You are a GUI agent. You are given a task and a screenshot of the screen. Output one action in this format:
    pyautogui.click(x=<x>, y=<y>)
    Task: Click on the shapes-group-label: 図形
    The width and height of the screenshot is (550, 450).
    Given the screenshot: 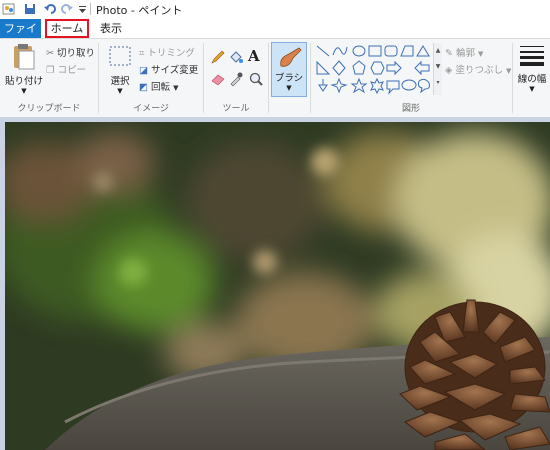 What is the action you would take?
    pyautogui.click(x=410, y=109)
    